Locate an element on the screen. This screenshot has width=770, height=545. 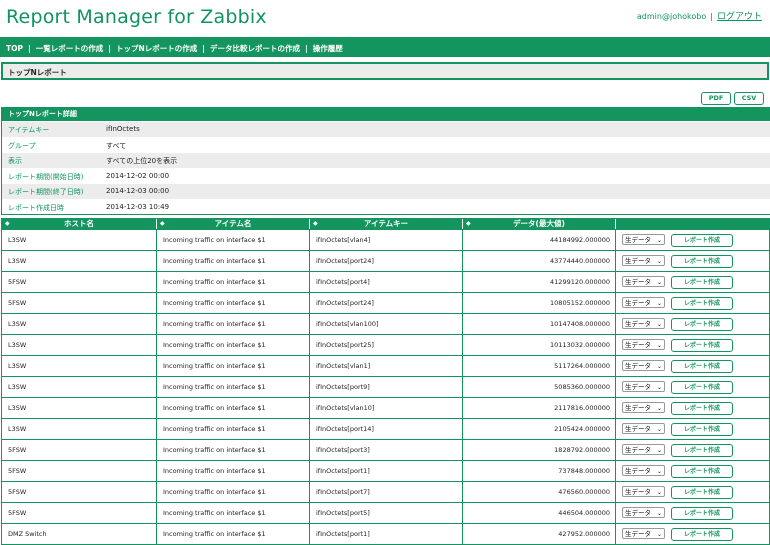
detail-label: レポート作成日時 is located at coordinates (36, 207).